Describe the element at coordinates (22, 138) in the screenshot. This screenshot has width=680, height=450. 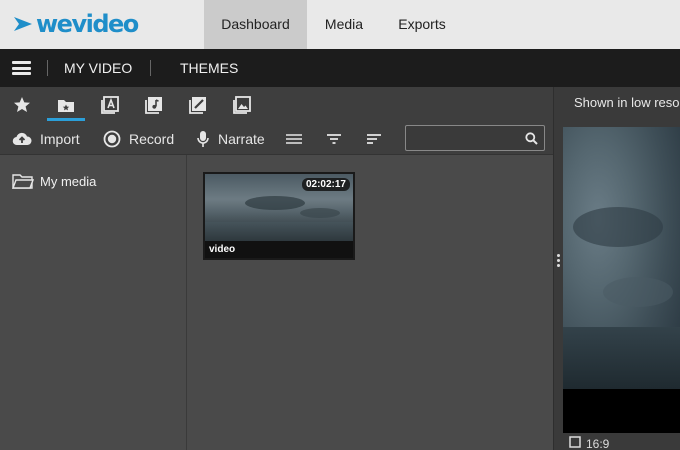
I see `upload-cloud-icon` at that location.